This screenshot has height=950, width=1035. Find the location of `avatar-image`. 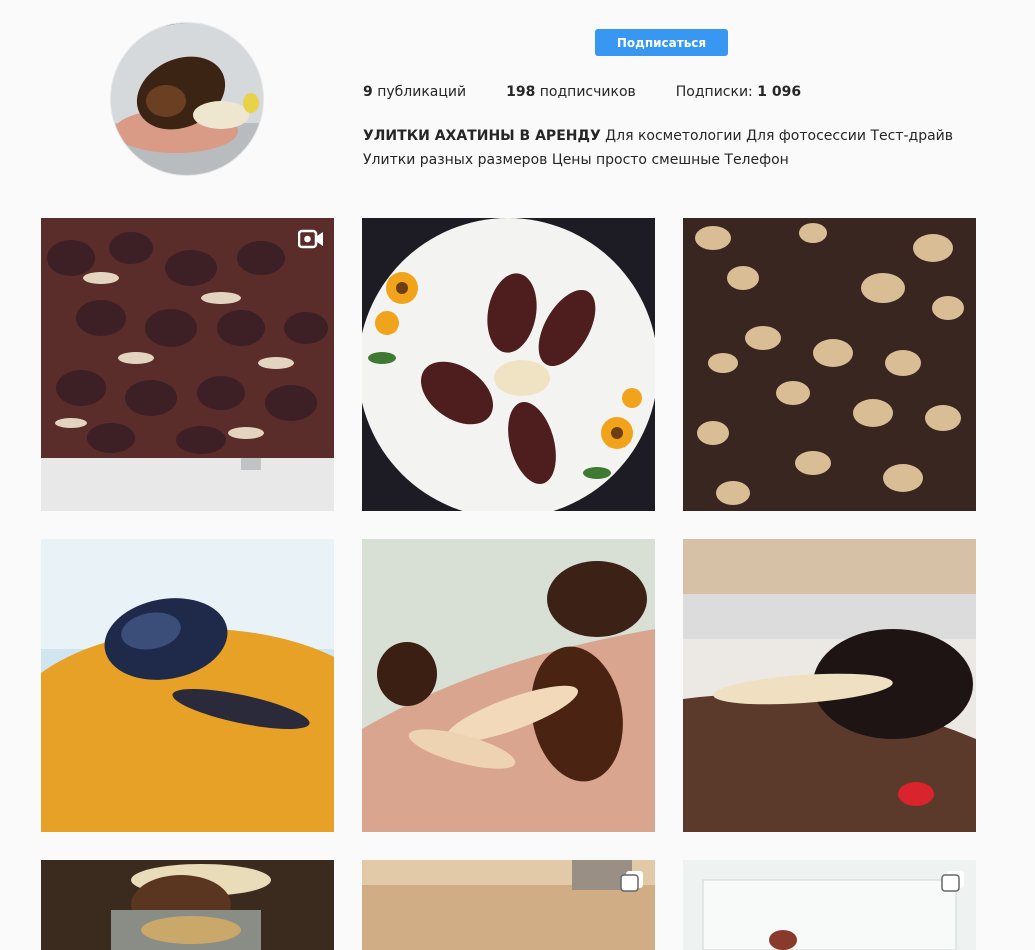

avatar-image is located at coordinates (187, 99).